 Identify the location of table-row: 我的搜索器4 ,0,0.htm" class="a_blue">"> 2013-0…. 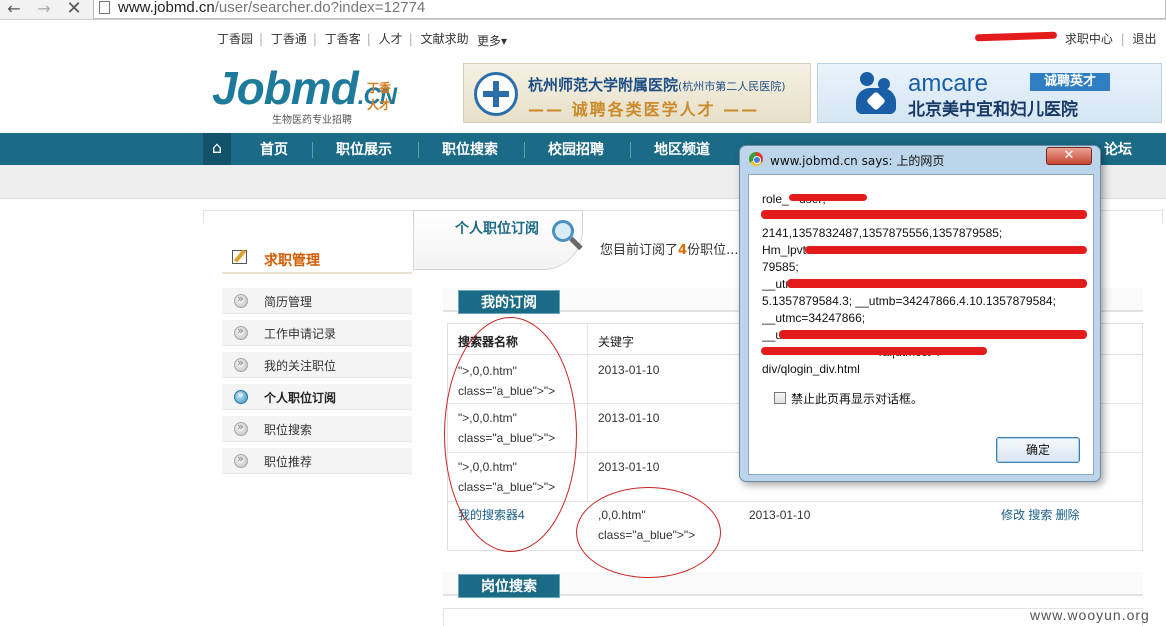
(795, 526).